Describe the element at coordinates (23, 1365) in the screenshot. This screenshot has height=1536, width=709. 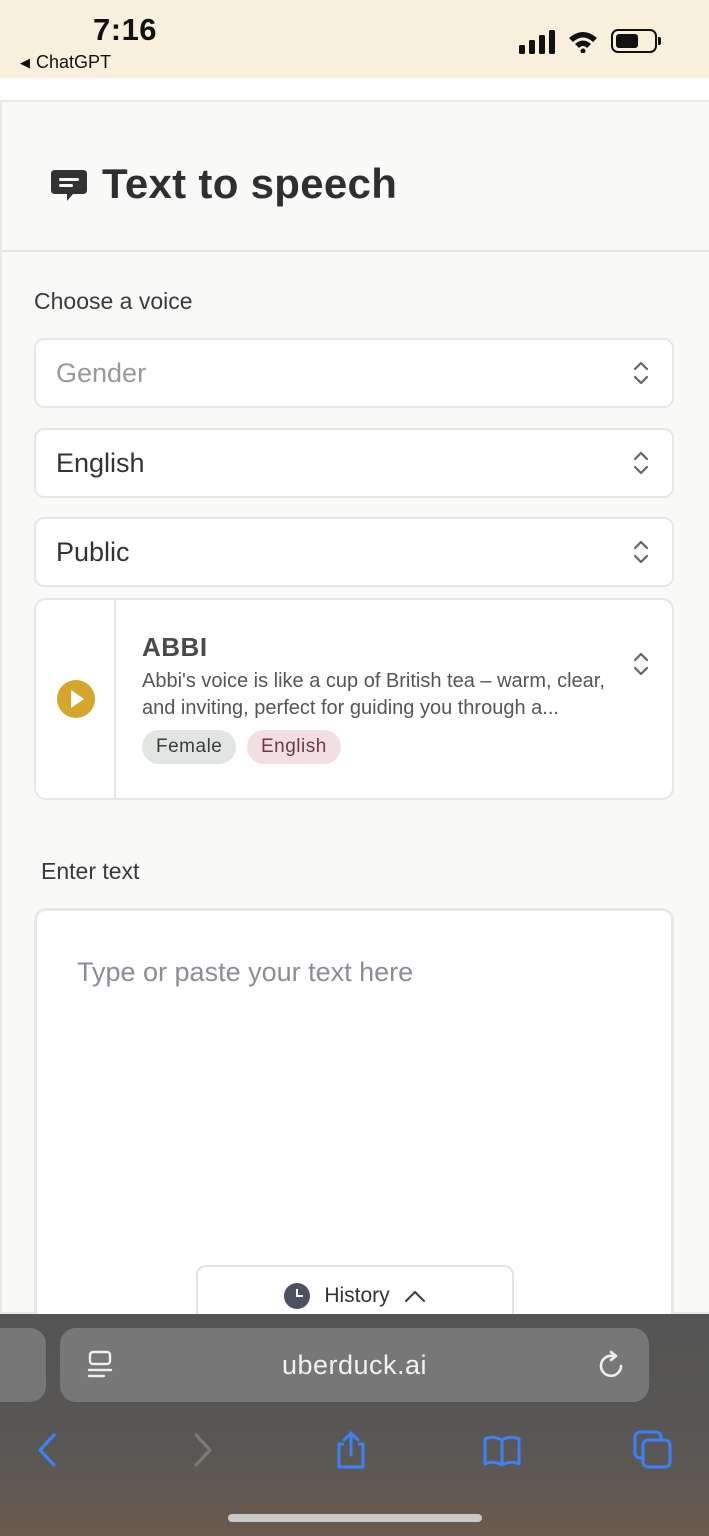
I see `previous-tab-peek` at that location.